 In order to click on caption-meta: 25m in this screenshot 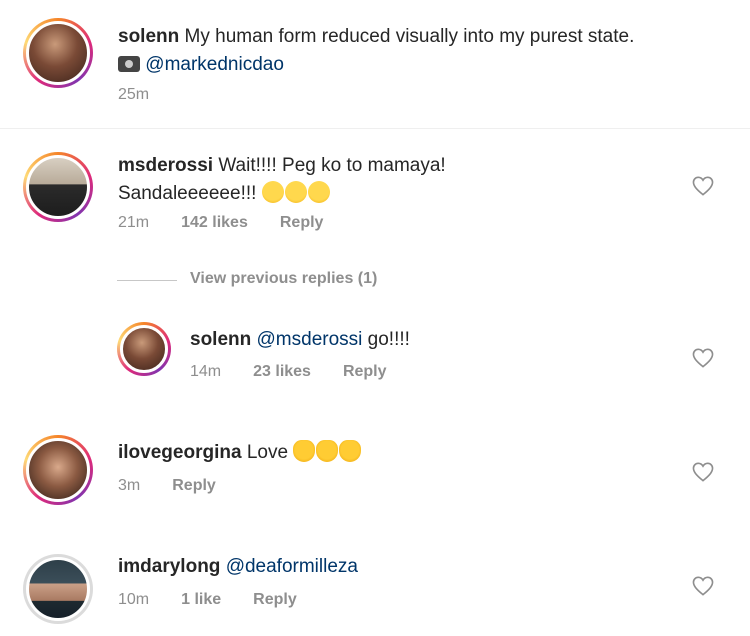, I will do `click(133, 95)`.